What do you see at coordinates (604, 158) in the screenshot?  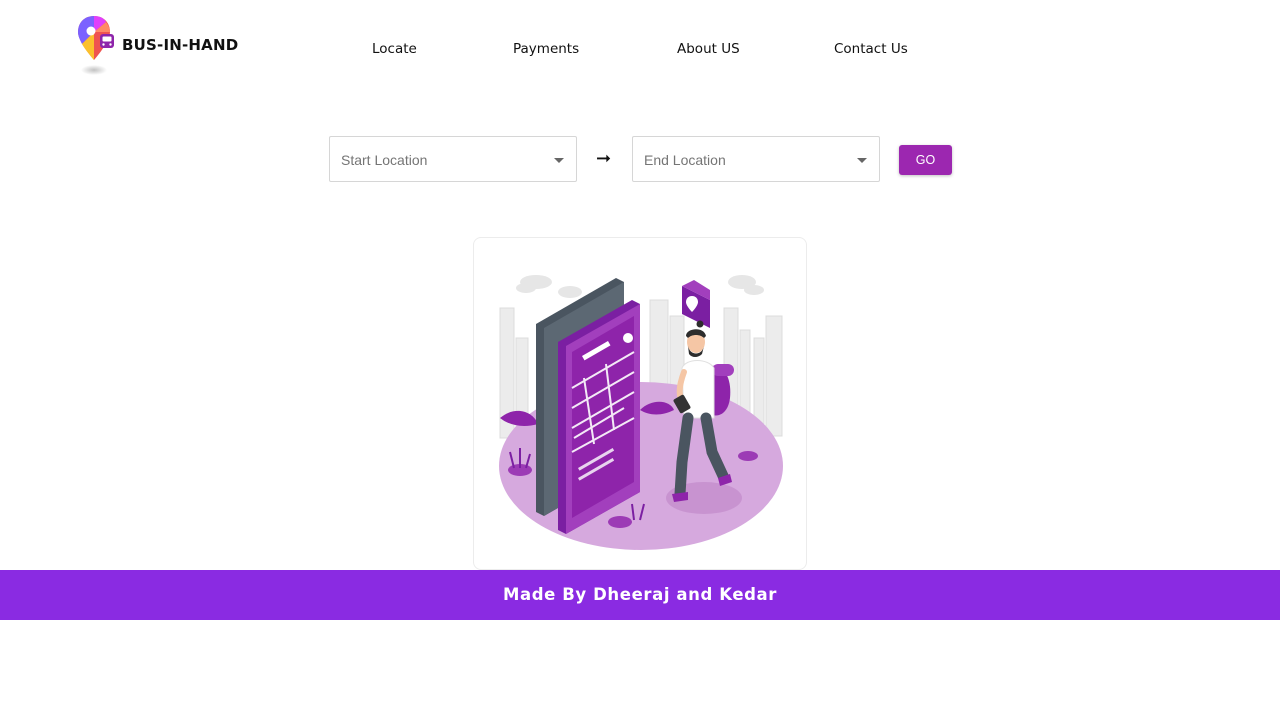 I see `arrow-right-icon: ➞` at bounding box center [604, 158].